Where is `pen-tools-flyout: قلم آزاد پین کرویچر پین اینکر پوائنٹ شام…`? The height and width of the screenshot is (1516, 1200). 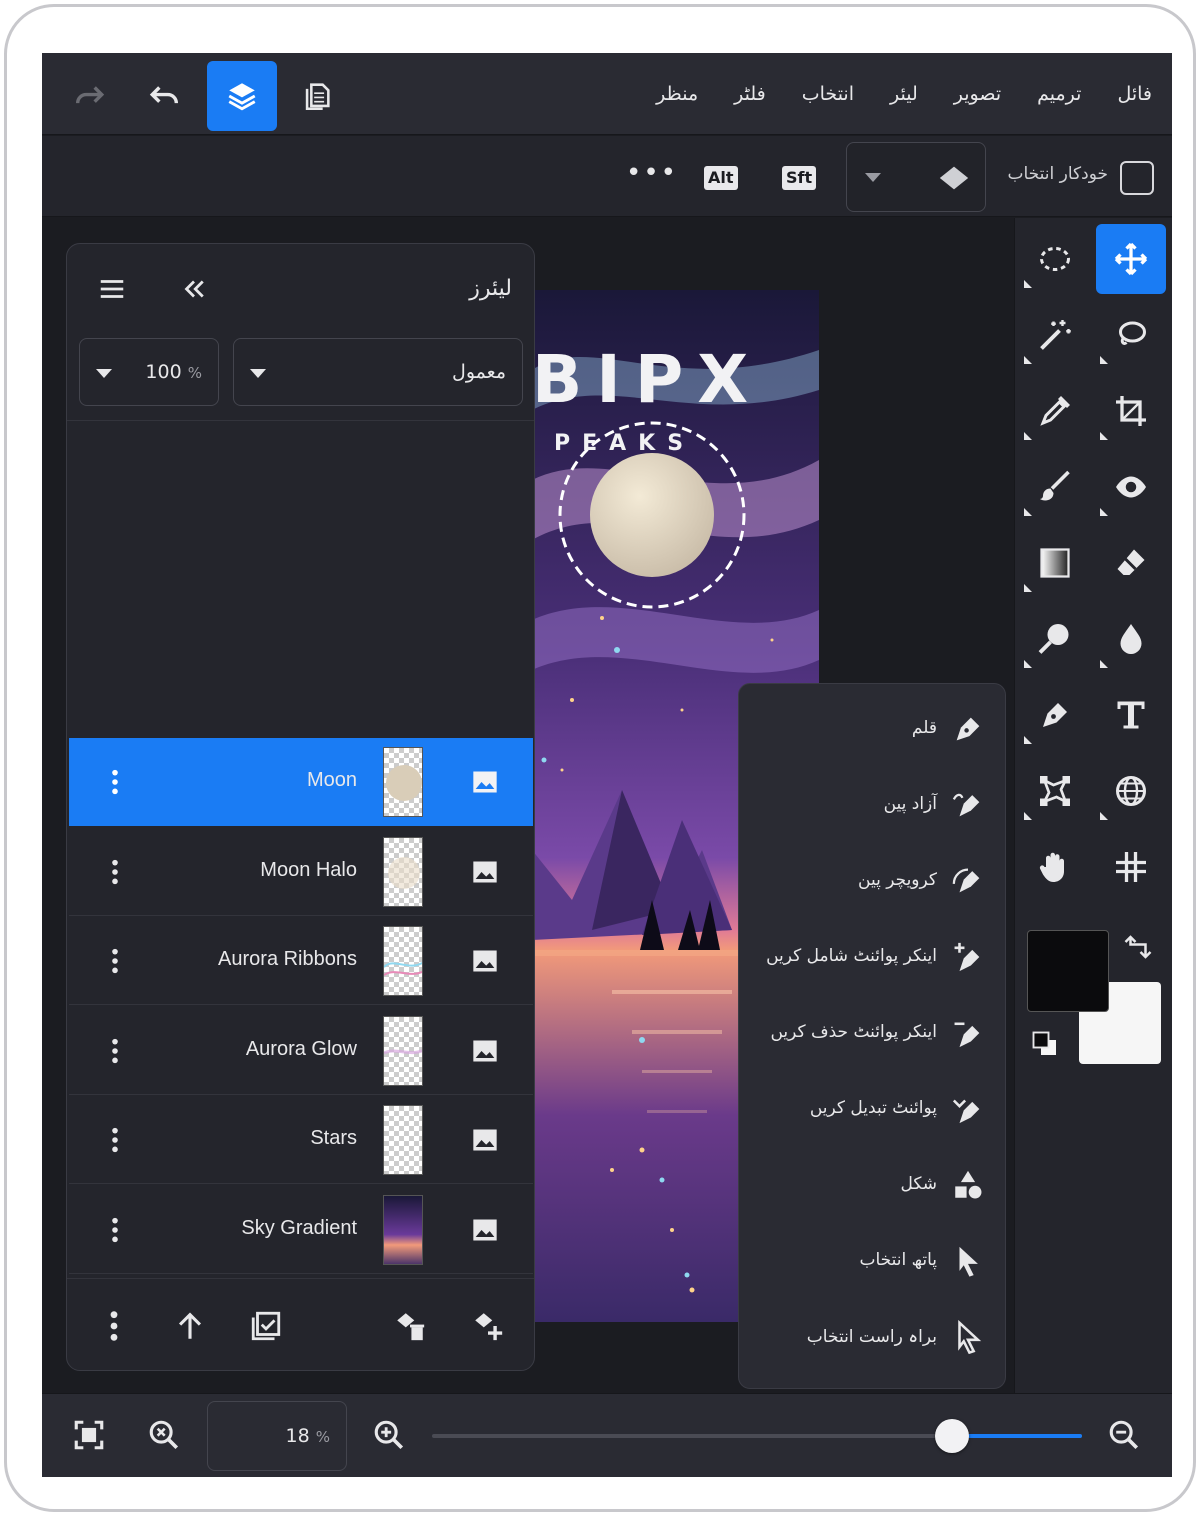 pen-tools-flyout: قلم آزاد پین کرویچر پین اینکر پوائنٹ شام… is located at coordinates (872, 1036).